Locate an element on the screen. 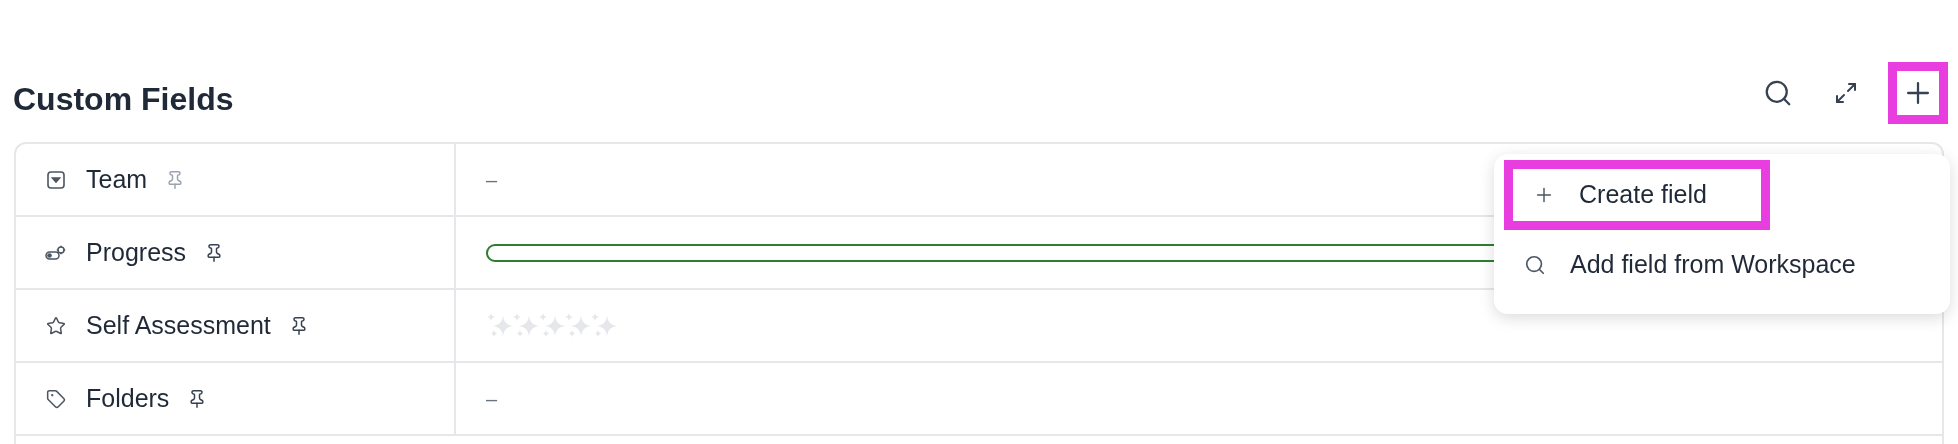  dropdown-icon is located at coordinates (56, 179).